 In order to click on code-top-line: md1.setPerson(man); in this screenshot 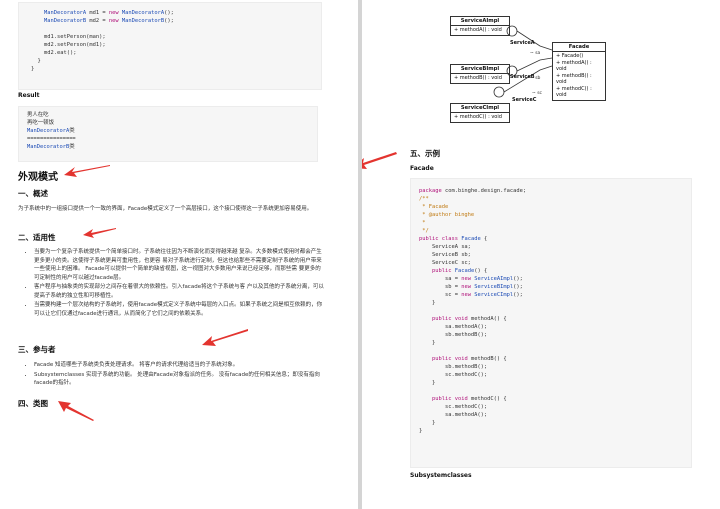, I will do `click(68, 37)`.